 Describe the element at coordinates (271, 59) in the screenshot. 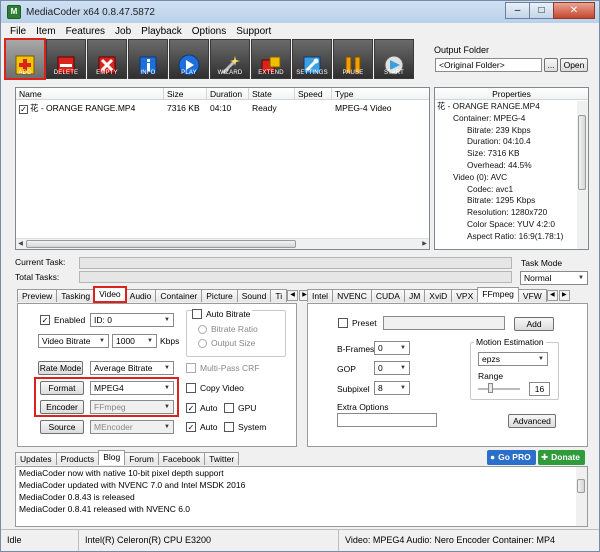

I see `extend-button: EXTEND` at that location.